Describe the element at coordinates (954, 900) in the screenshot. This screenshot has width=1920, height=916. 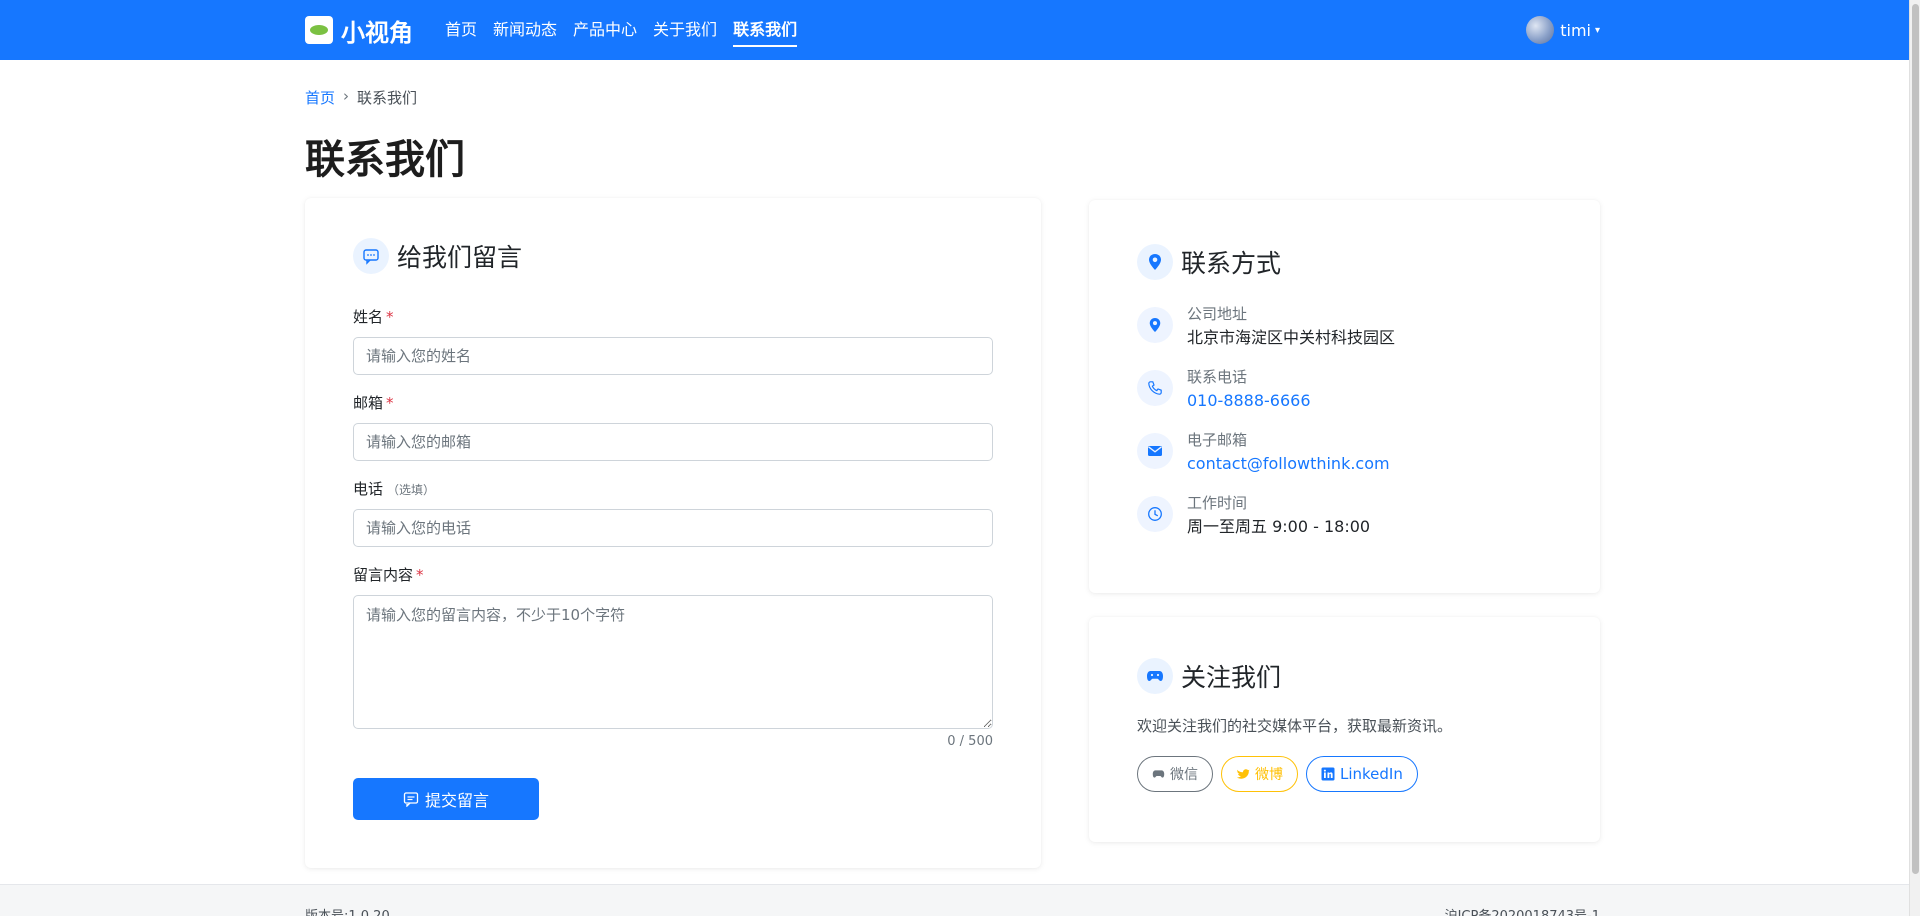
I see `footer: 版本号:1.0.20 沪ICP备2020018743号-1` at that location.